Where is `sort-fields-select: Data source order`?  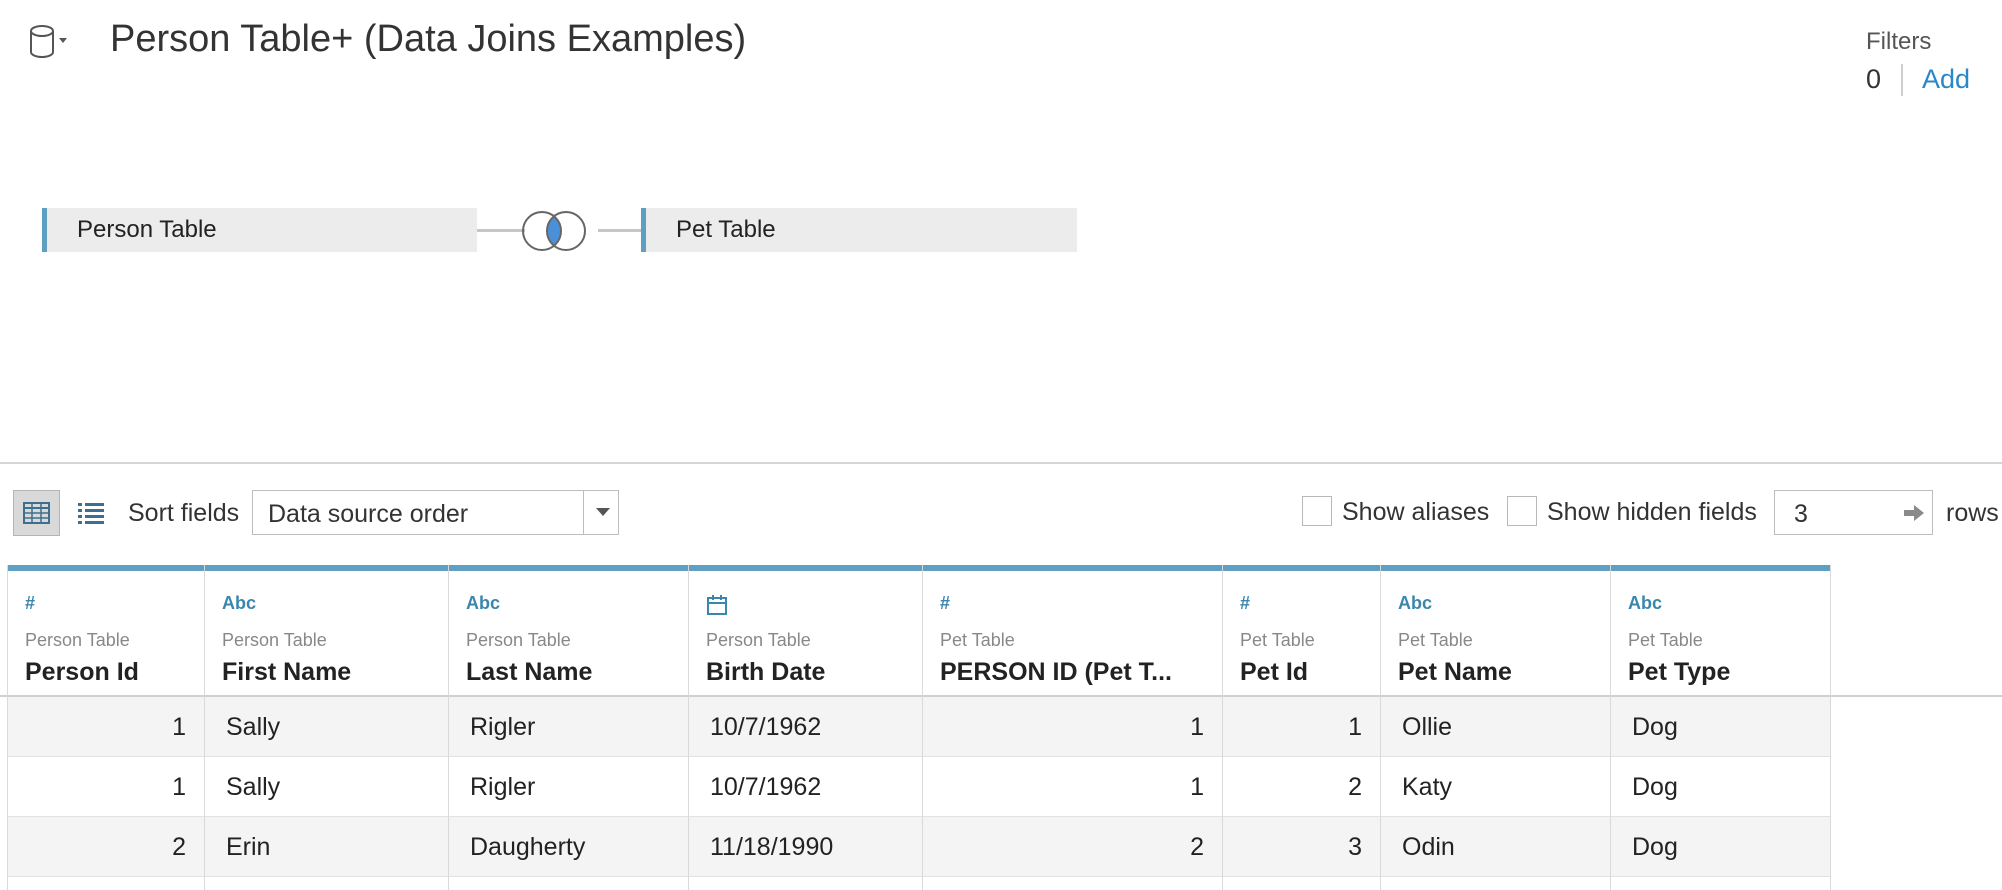 sort-fields-select: Data source order is located at coordinates (435, 512).